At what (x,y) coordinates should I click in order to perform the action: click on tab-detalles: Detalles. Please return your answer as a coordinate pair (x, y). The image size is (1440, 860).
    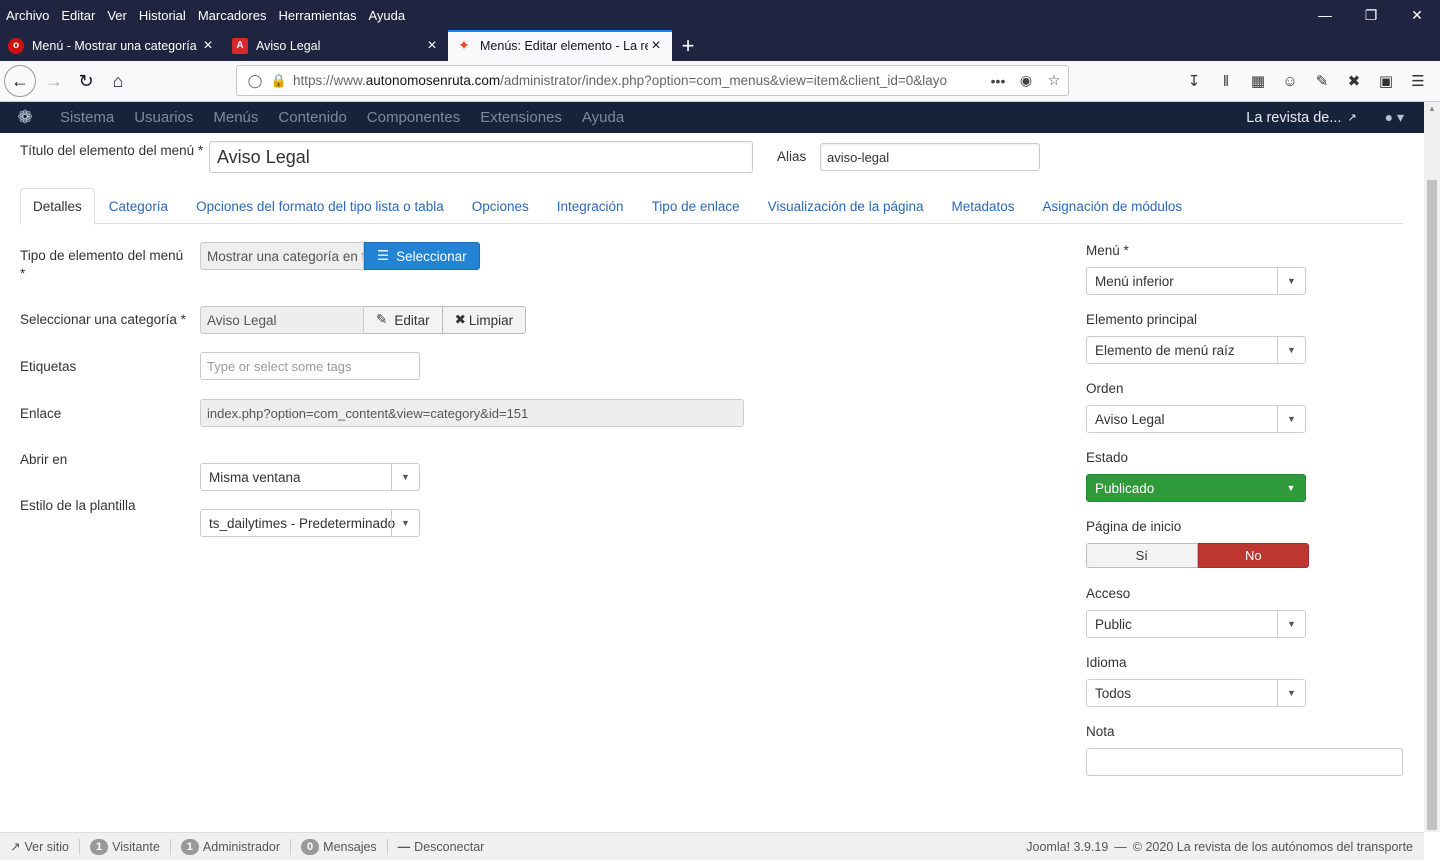
    Looking at the image, I should click on (57, 206).